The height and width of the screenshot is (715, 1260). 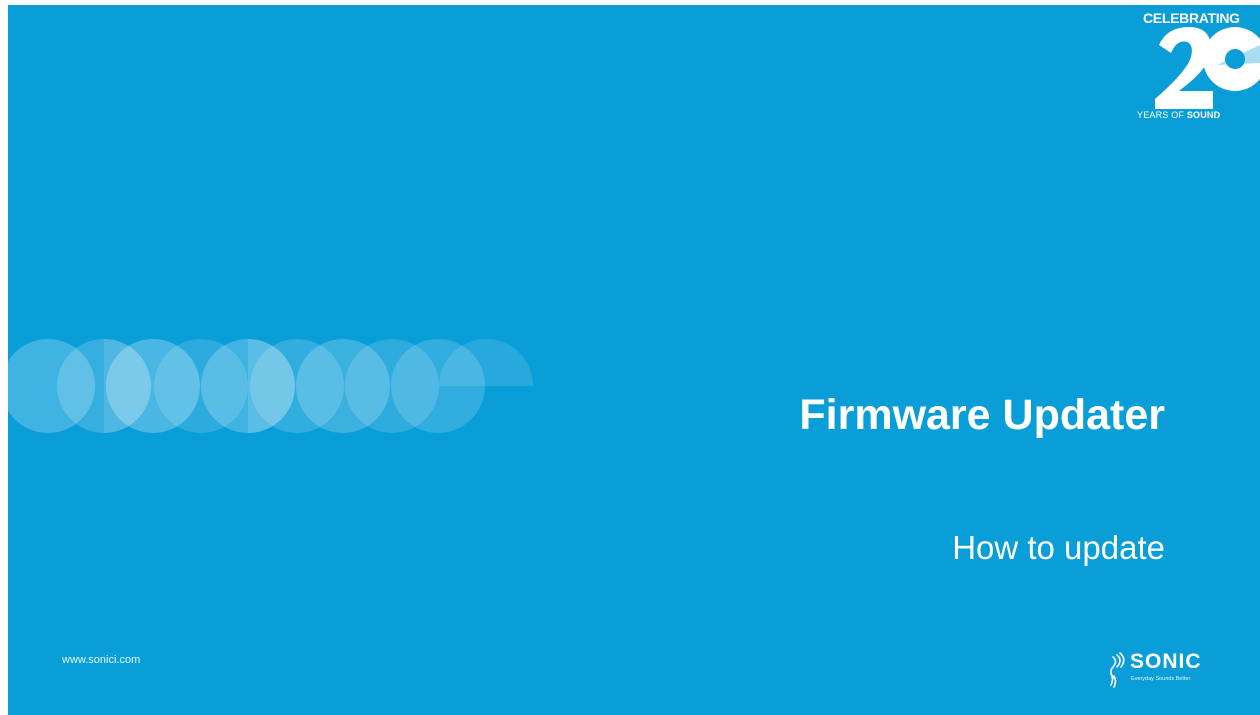 I want to click on sonic-logo: SONIC Everyday Sounds Better, so click(x=1163, y=670).